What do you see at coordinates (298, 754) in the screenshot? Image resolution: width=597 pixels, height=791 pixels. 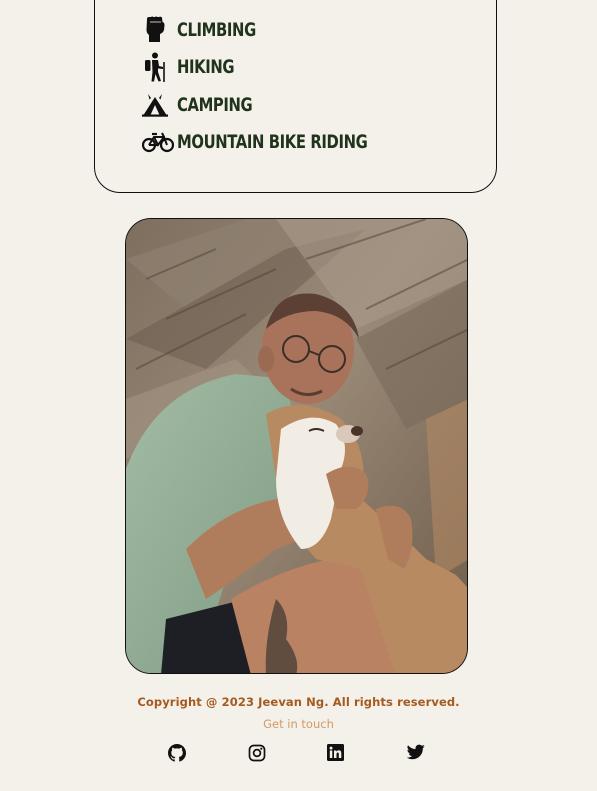 I see `social-links` at bounding box center [298, 754].